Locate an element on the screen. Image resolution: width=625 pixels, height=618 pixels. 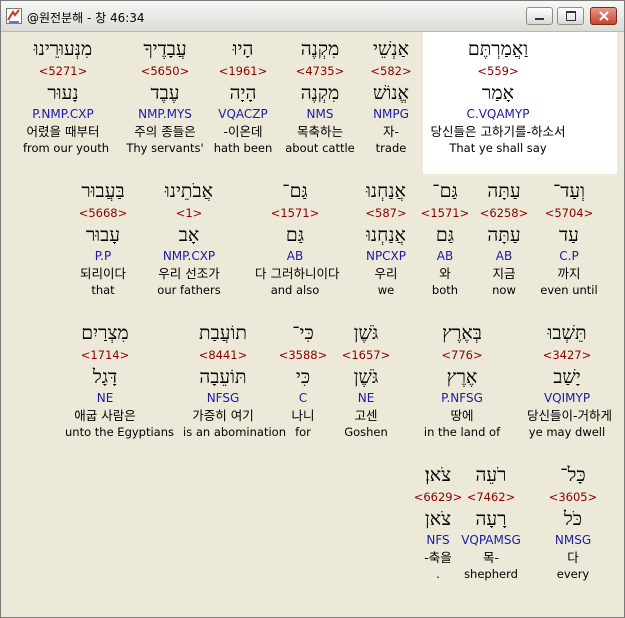
korean-gloss: 우리 선조가 is located at coordinates (189, 273).